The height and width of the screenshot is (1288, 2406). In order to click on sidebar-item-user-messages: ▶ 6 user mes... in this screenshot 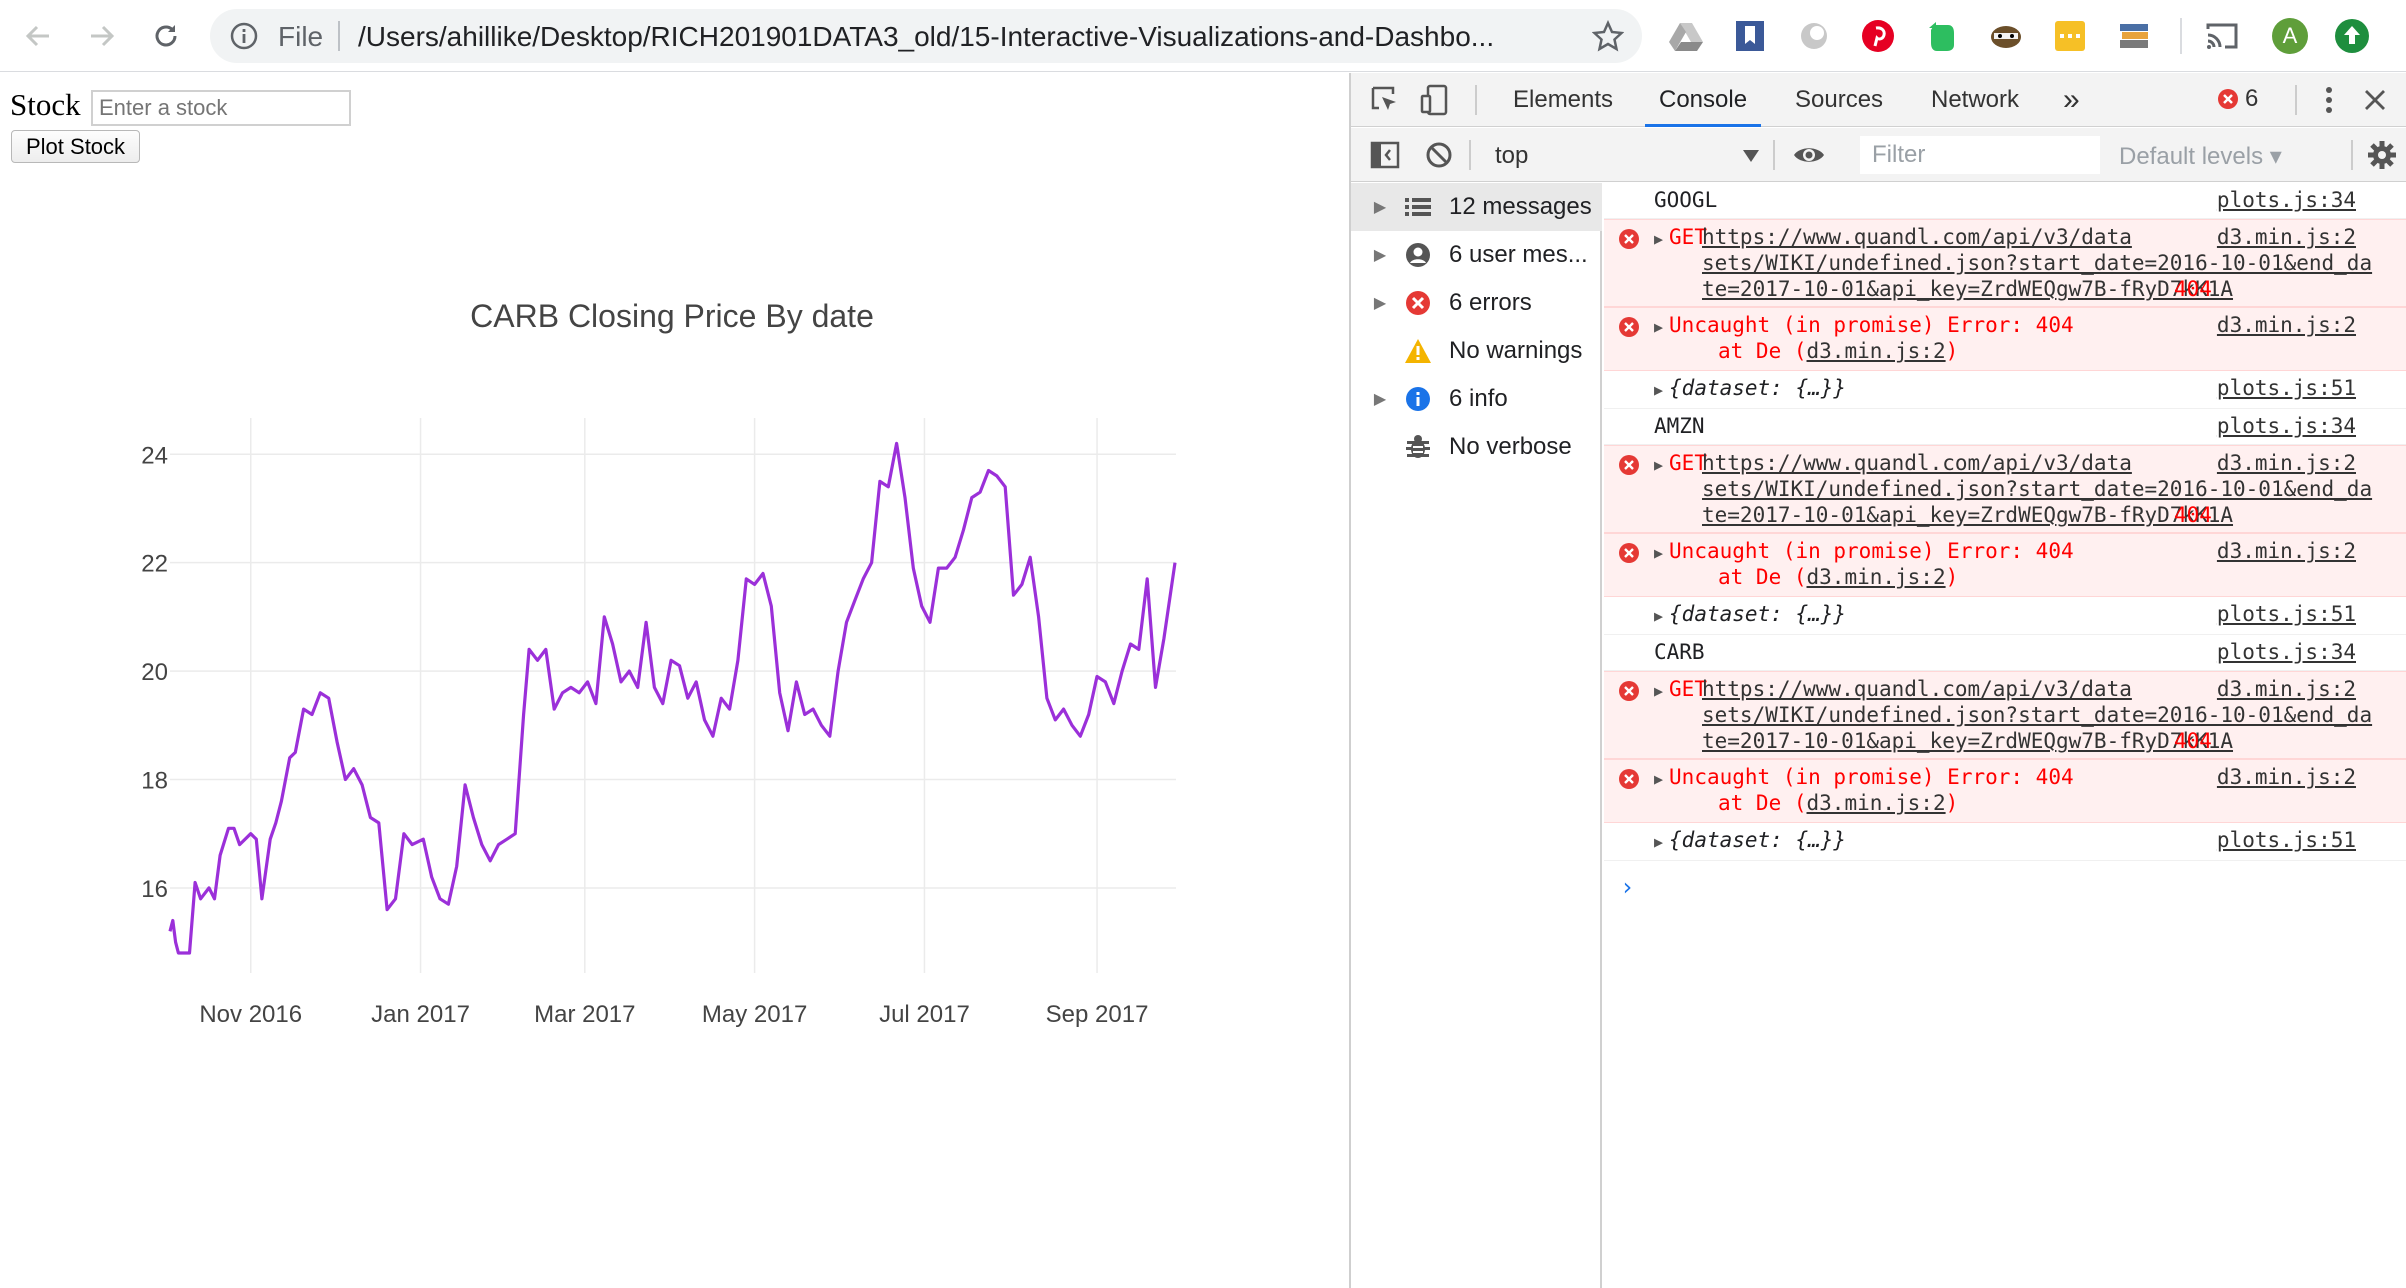, I will do `click(1476, 255)`.